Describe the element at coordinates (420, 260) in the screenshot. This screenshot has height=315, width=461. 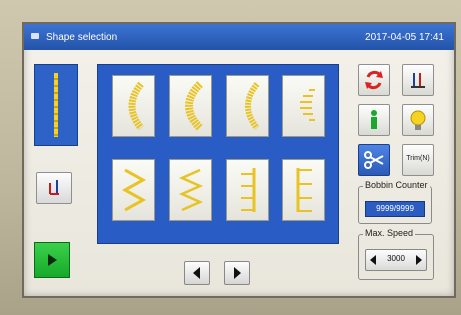
I see `speed-increase-button` at that location.